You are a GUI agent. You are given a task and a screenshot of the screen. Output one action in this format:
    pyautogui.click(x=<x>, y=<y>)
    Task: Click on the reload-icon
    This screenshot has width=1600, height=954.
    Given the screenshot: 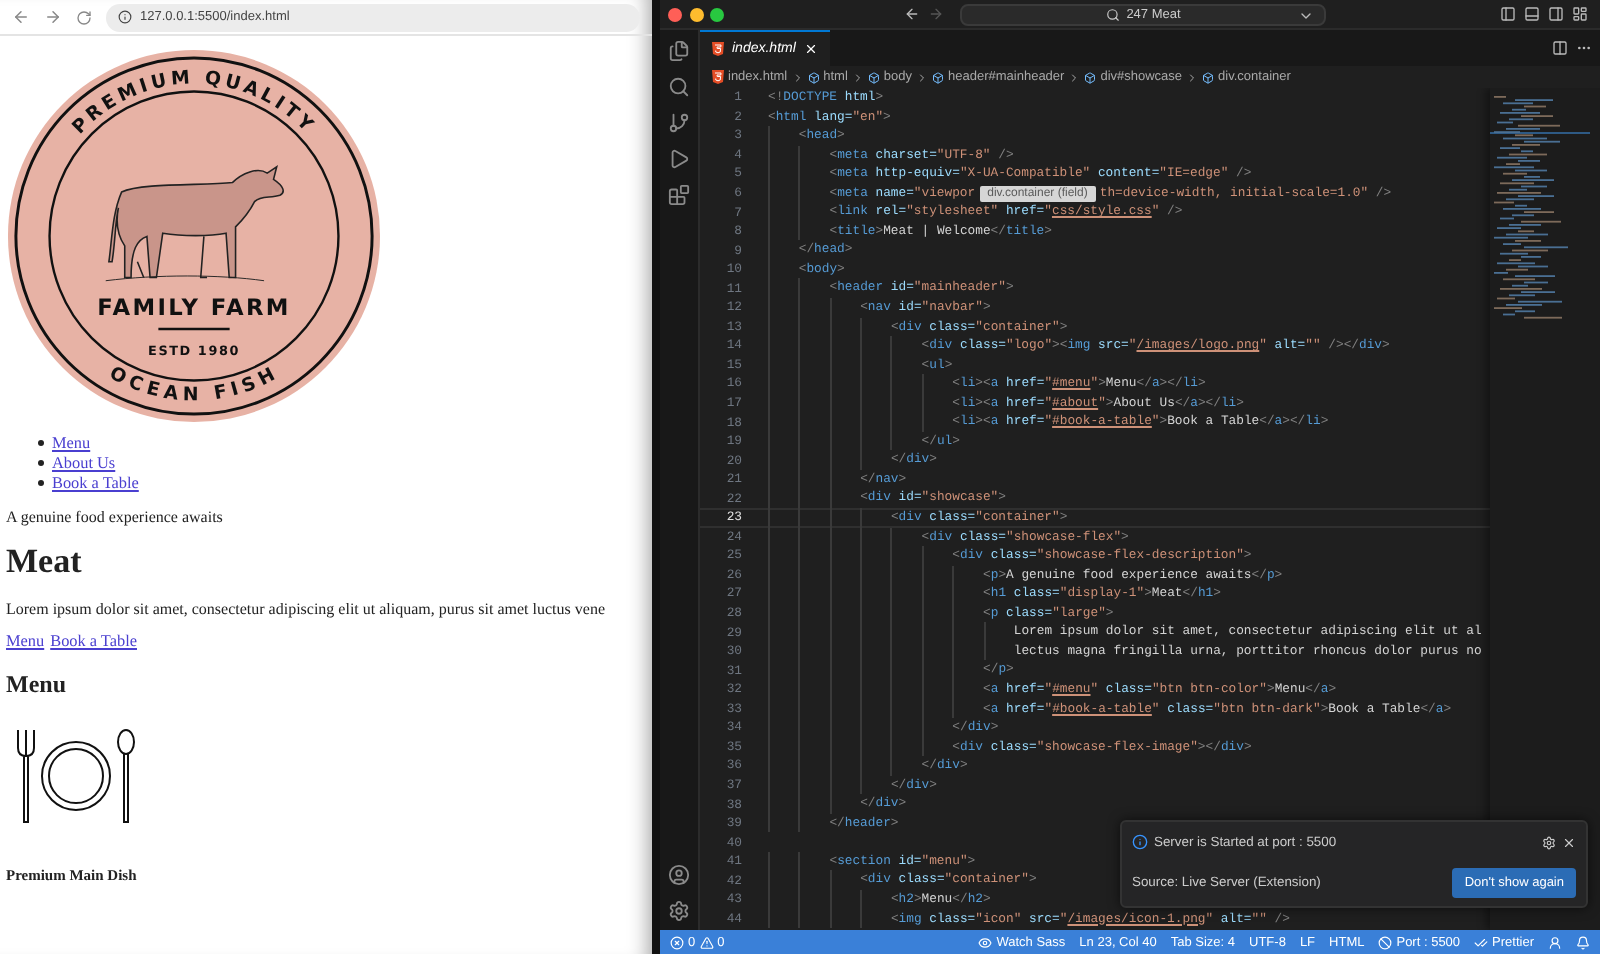 What is the action you would take?
    pyautogui.click(x=84, y=17)
    